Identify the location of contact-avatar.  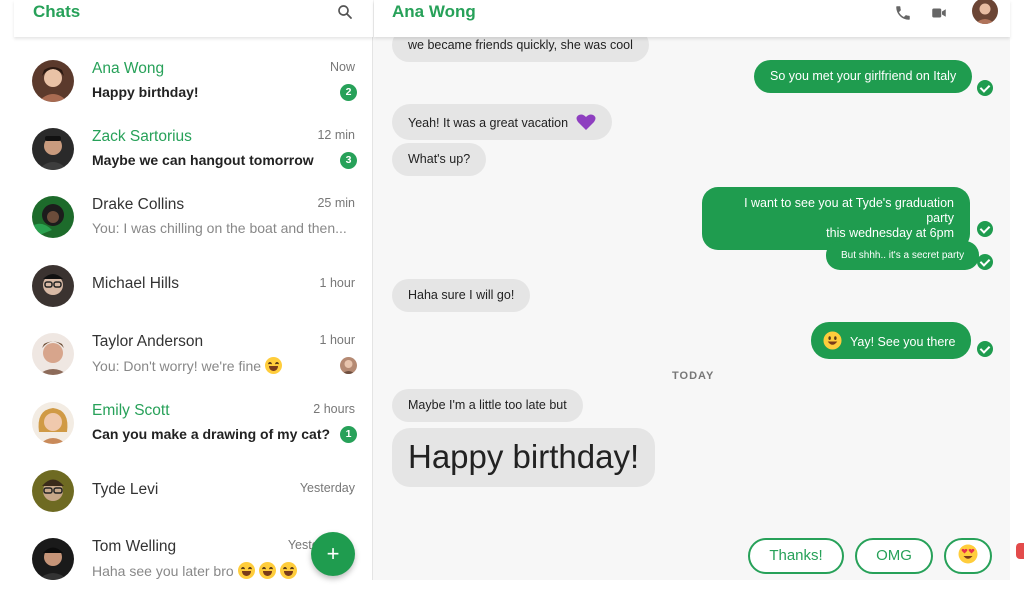
(985, 12).